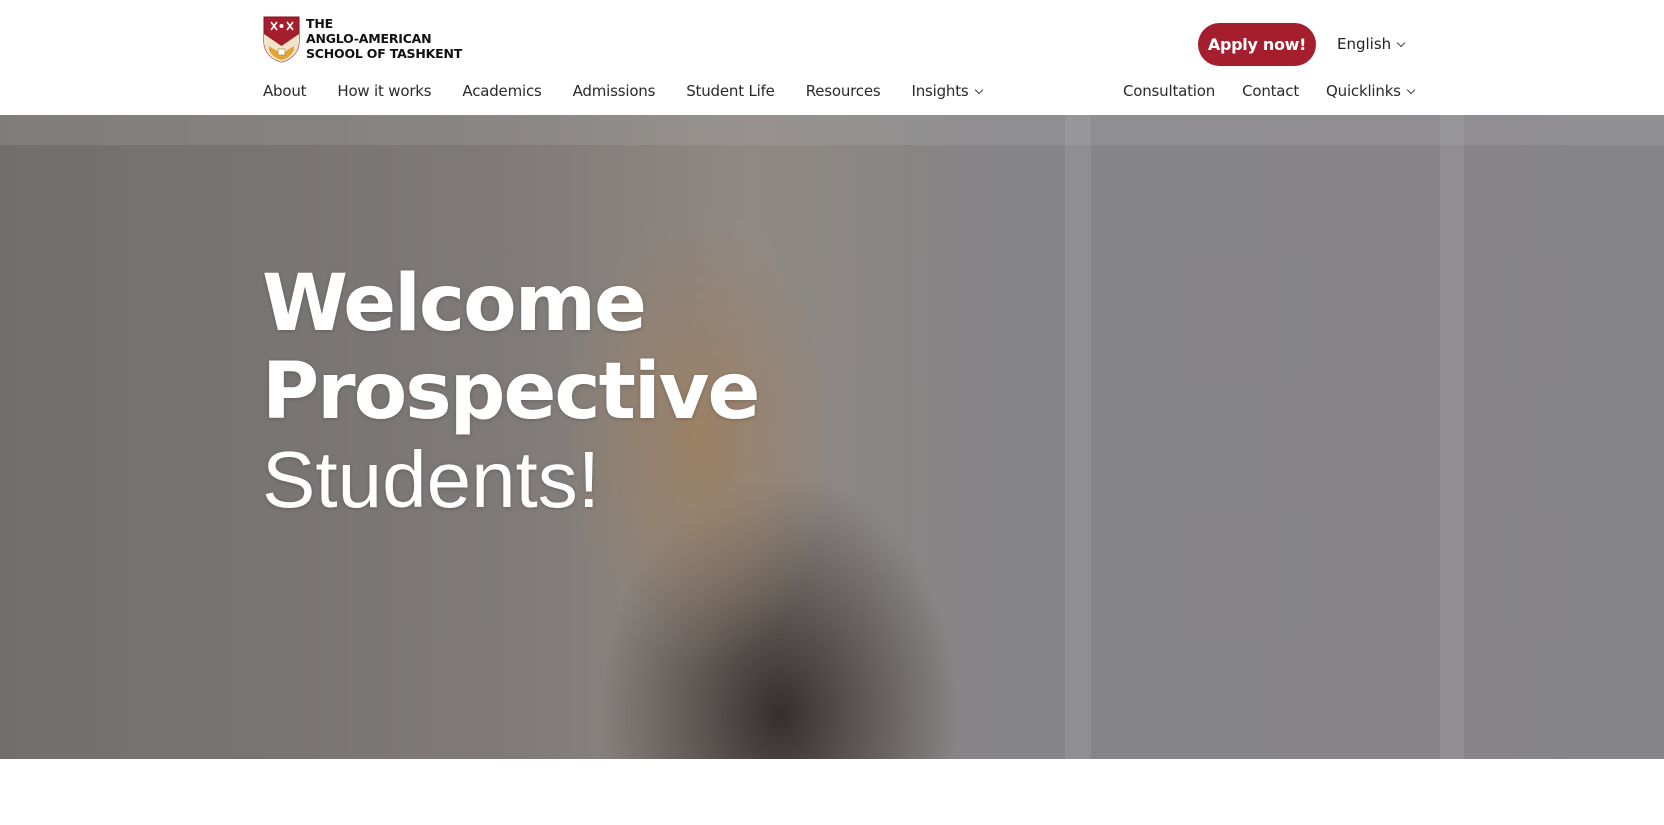 This screenshot has height=825, width=1664. I want to click on school-crest-icon, so click(281, 39).